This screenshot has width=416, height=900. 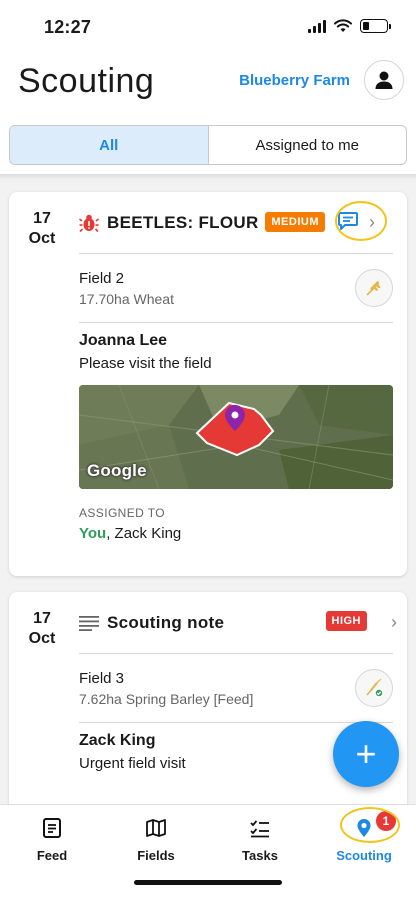 I want to click on person-icon, so click(x=384, y=80).